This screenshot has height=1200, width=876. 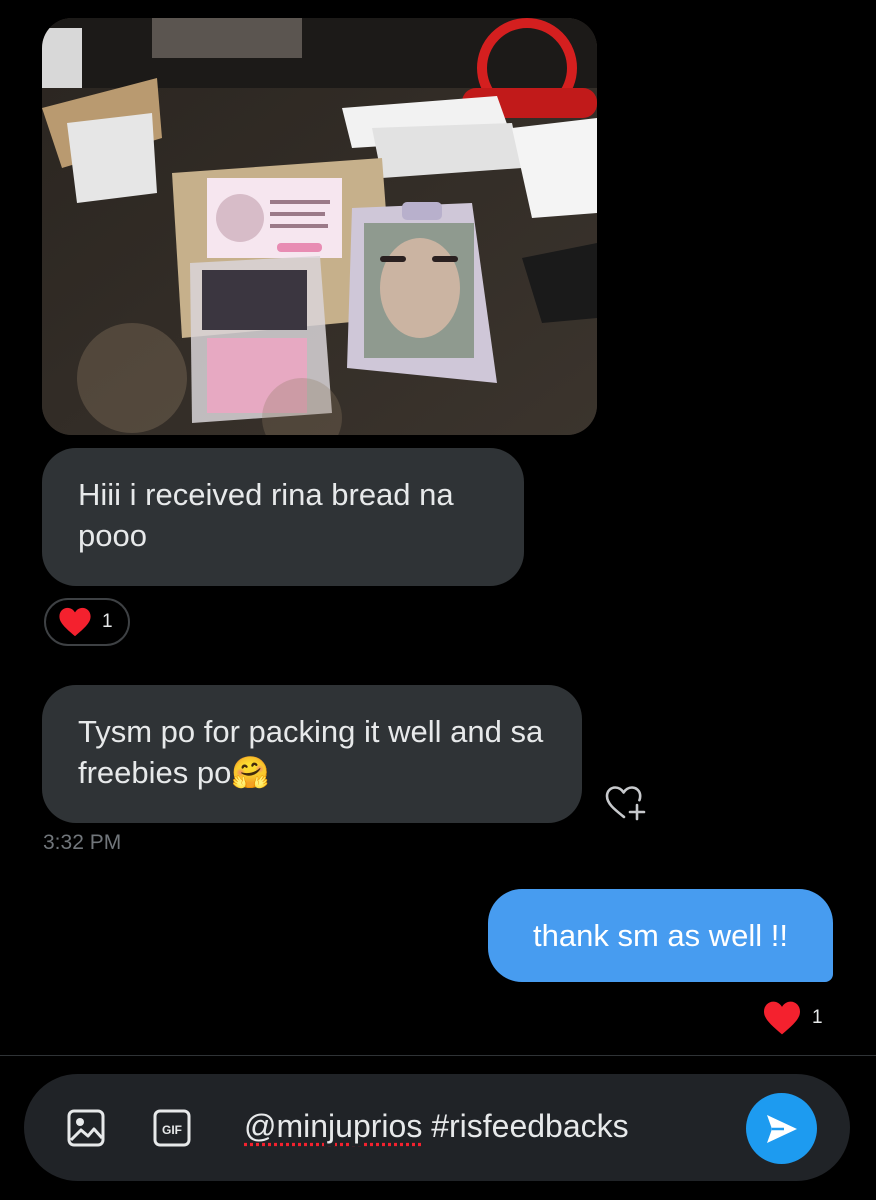 What do you see at coordinates (266, 515) in the screenshot?
I see `message-text: Hiii i received rina bread na pooo` at bounding box center [266, 515].